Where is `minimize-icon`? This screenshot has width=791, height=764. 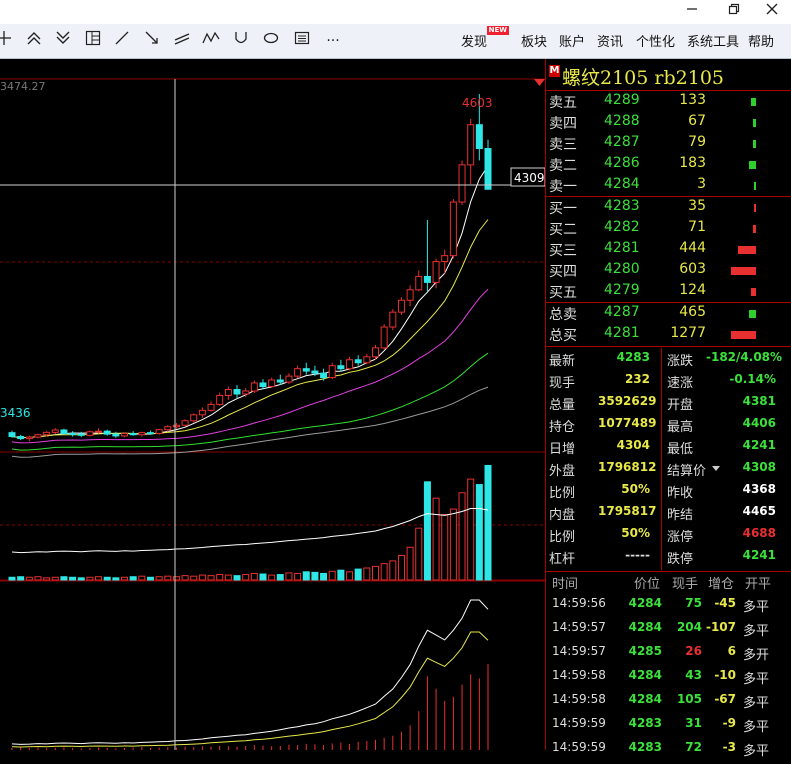
minimize-icon is located at coordinates (692, 12).